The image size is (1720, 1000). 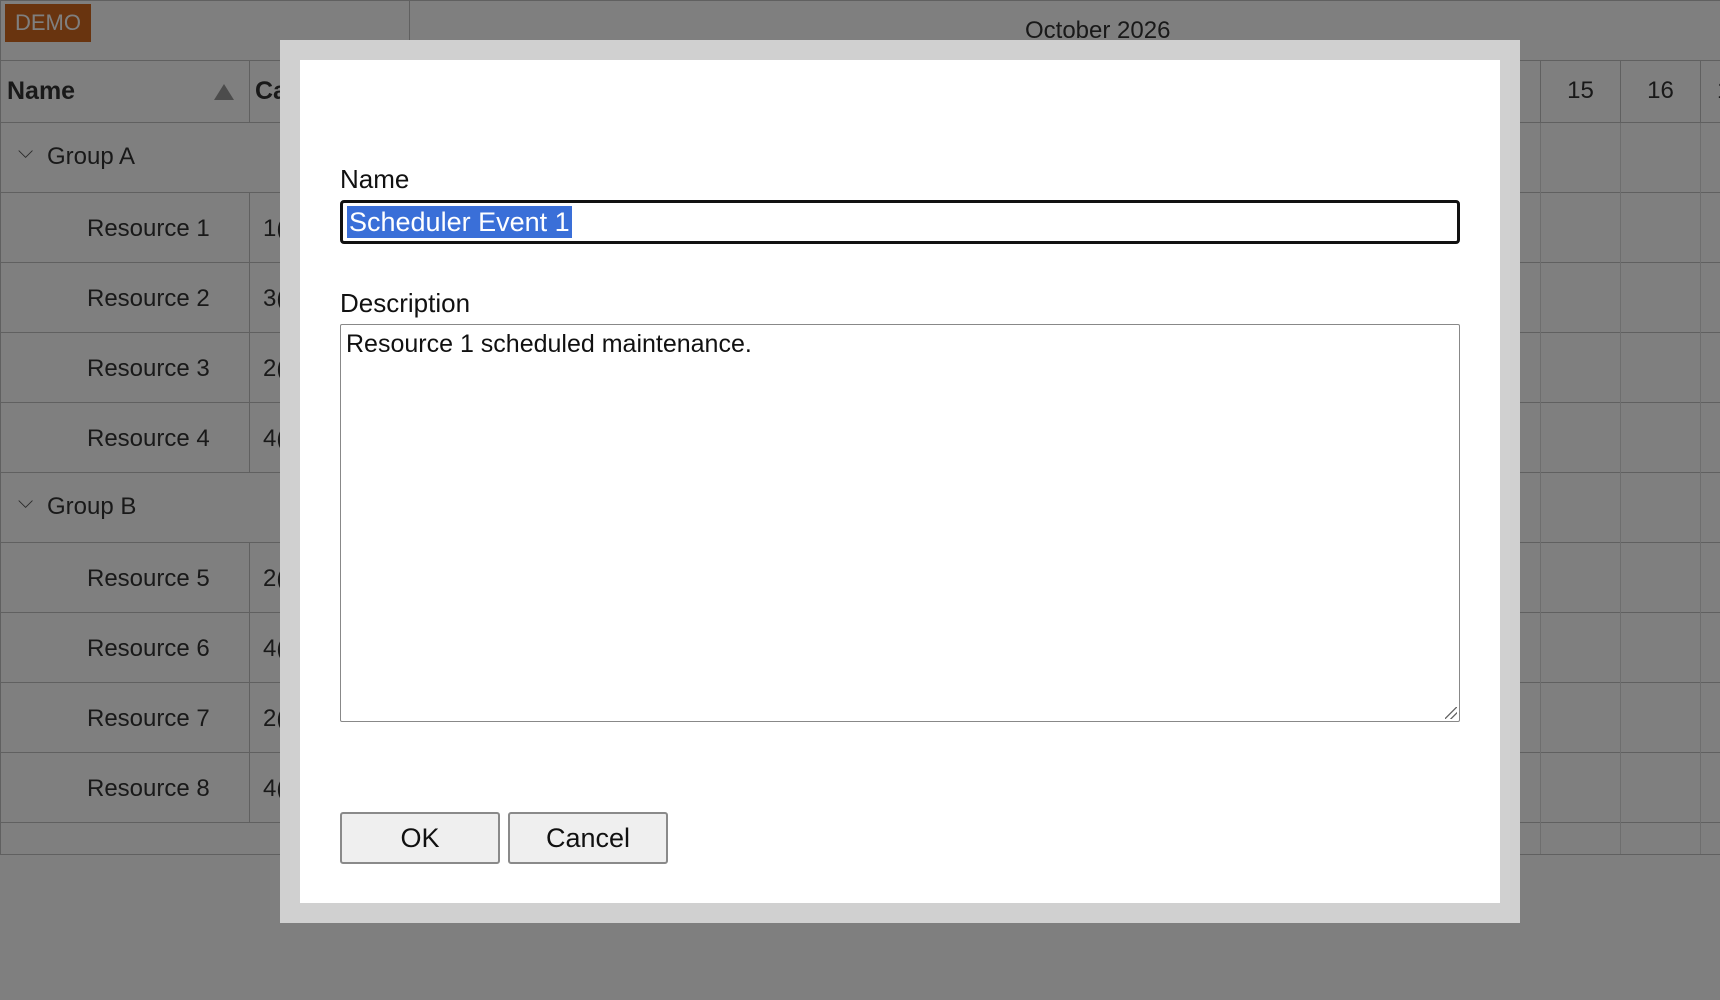 I want to click on cancel-button: Cancel, so click(x=588, y=838).